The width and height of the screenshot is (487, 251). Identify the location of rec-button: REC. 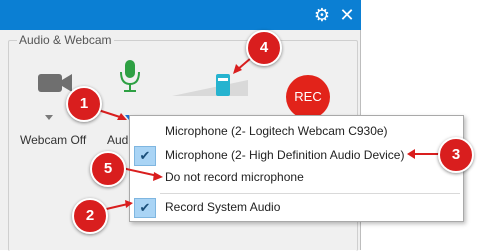
(308, 97).